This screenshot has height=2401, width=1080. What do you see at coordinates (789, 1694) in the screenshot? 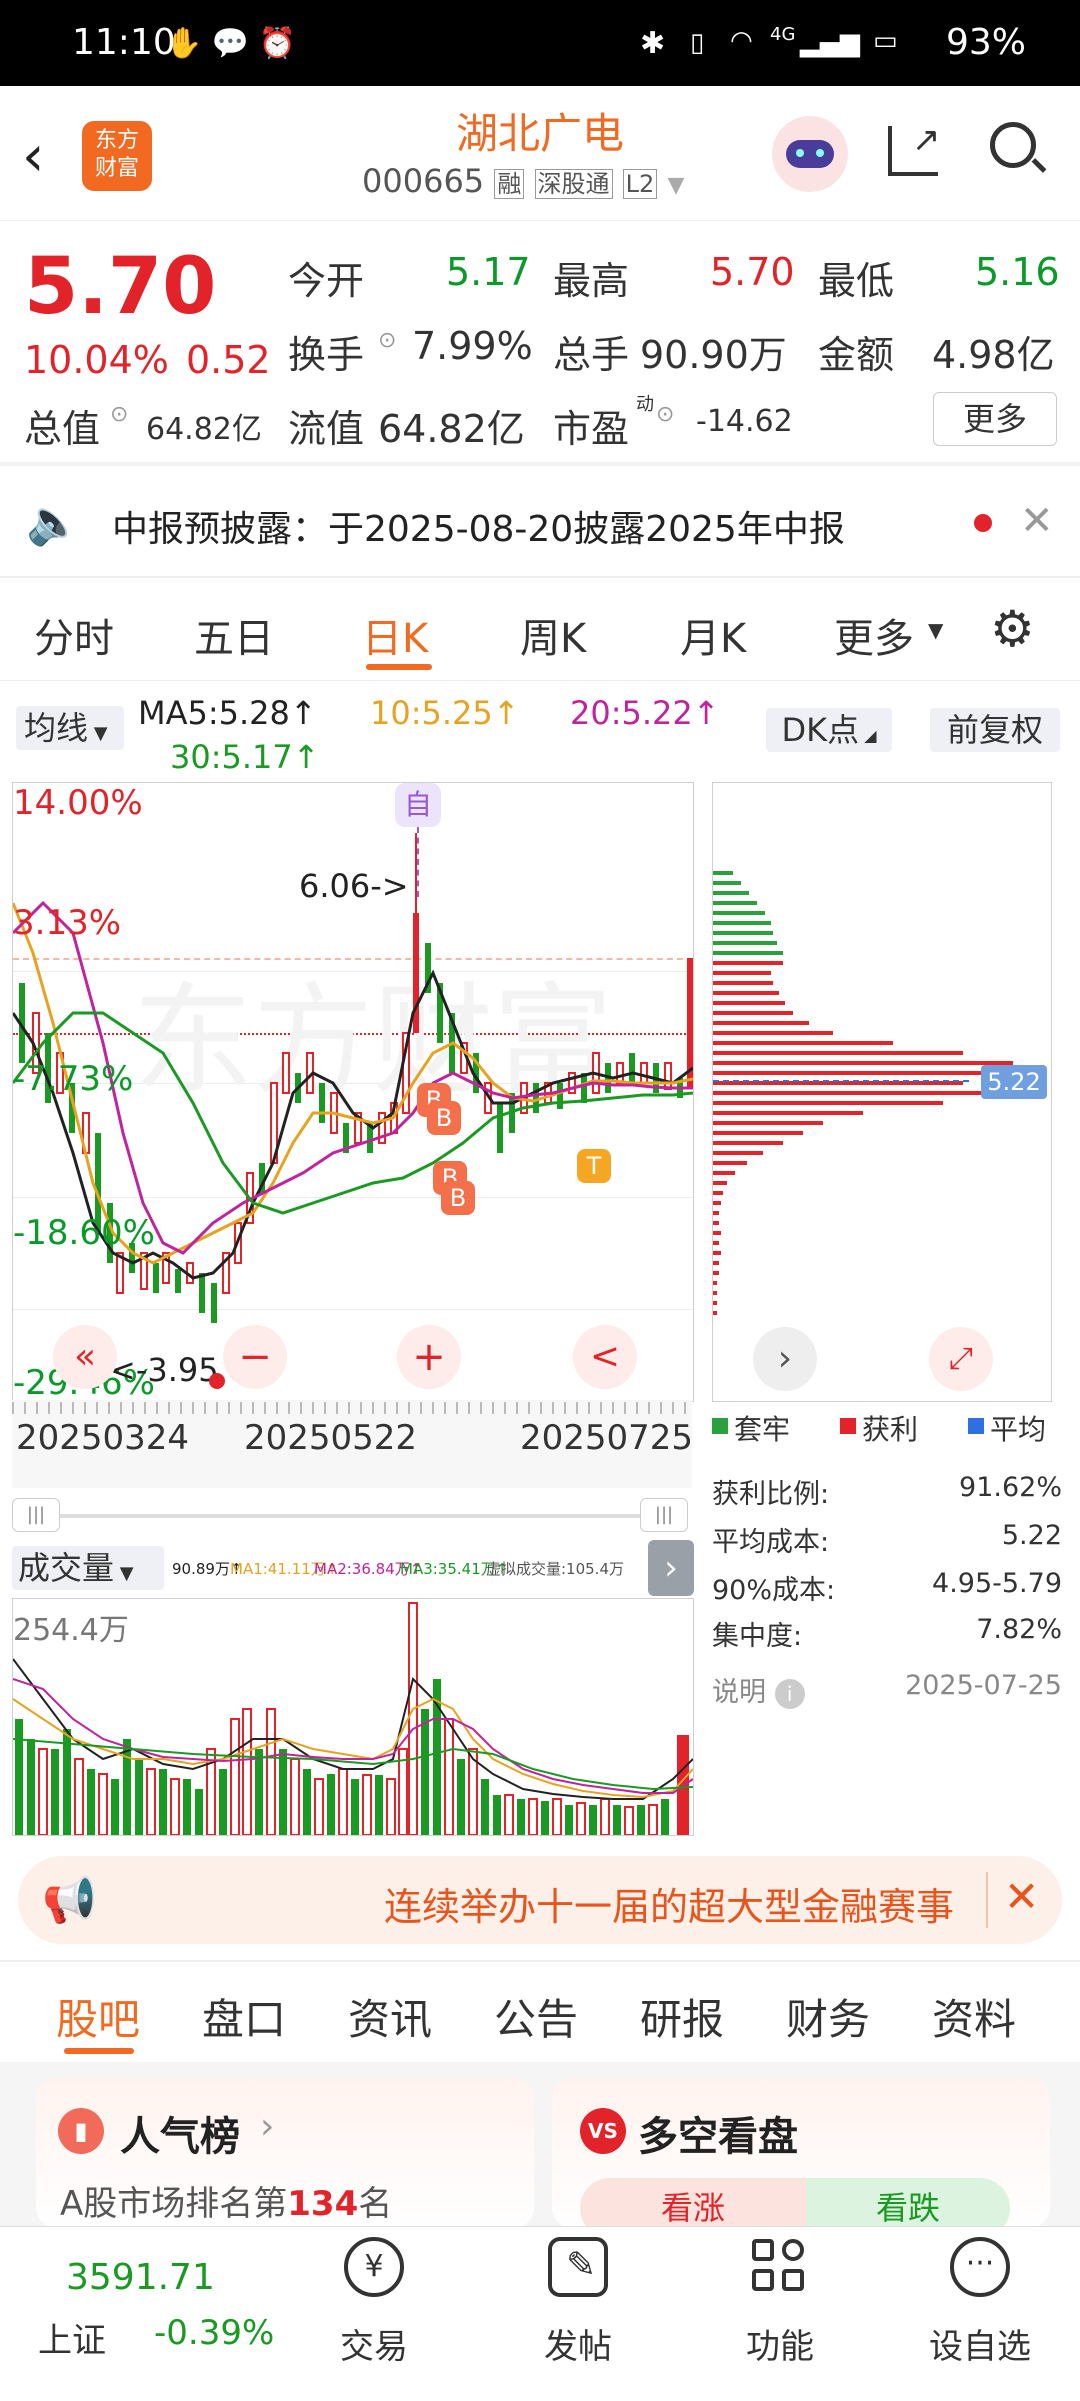
I see `info-icon: i` at bounding box center [789, 1694].